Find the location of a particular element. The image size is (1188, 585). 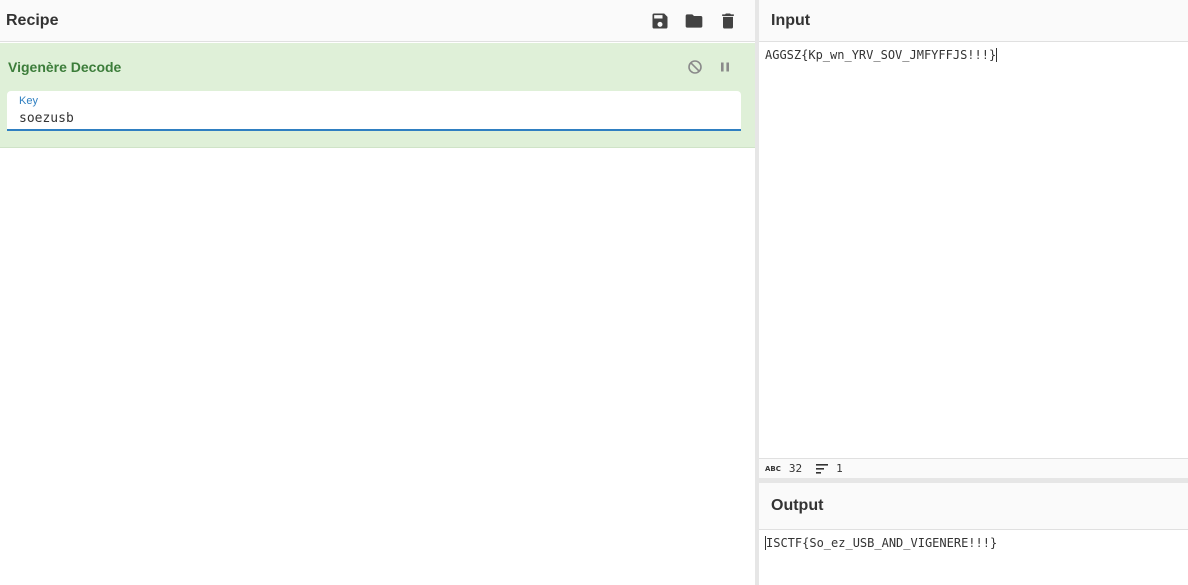

input-status-bar: ABC 32 1 is located at coordinates (973, 468).